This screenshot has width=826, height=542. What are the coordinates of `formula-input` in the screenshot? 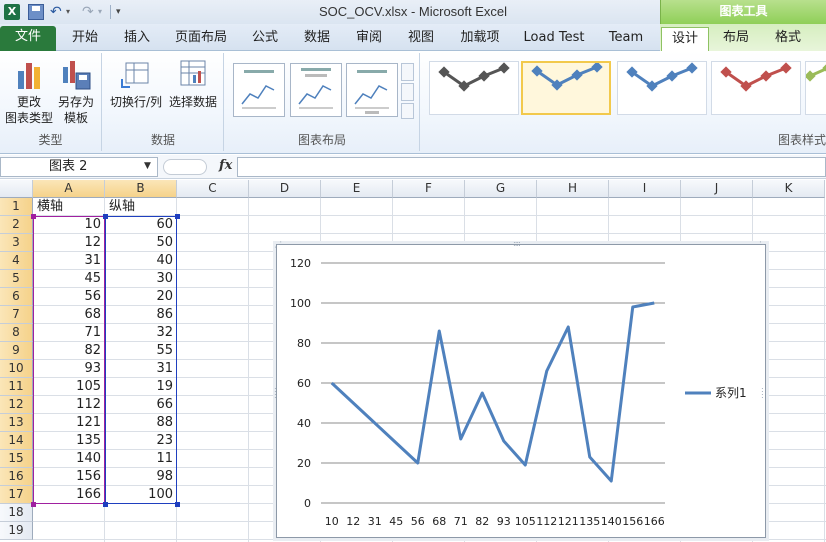 It's located at (531, 167).